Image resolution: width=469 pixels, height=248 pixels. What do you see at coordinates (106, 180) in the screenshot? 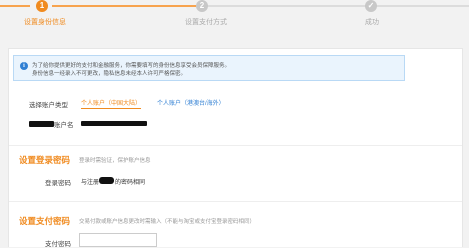
I see `redacted-site-name` at bounding box center [106, 180].